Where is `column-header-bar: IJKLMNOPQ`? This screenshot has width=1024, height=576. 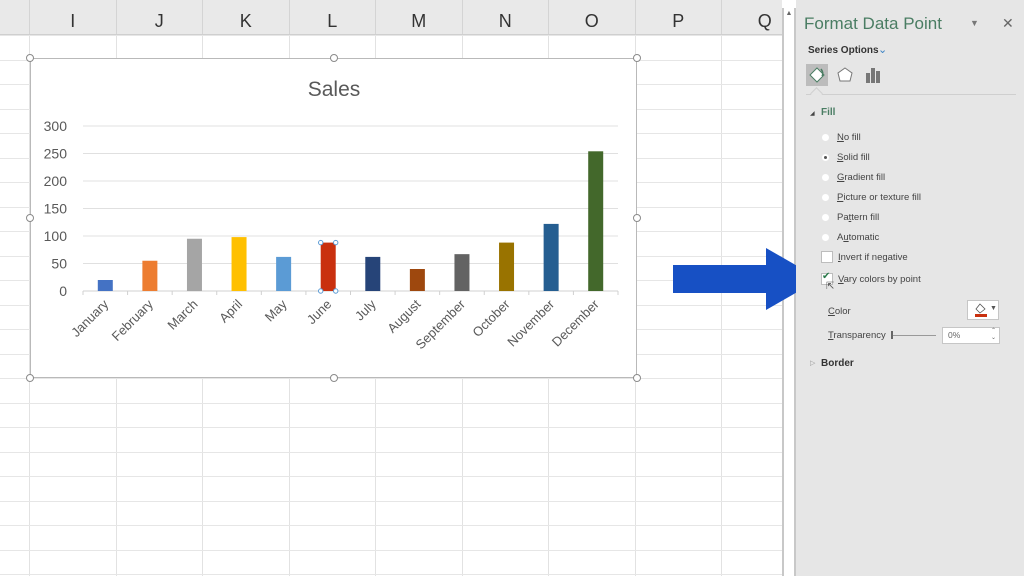
column-header-bar: IJKLMNOPQ is located at coordinates (391, 17).